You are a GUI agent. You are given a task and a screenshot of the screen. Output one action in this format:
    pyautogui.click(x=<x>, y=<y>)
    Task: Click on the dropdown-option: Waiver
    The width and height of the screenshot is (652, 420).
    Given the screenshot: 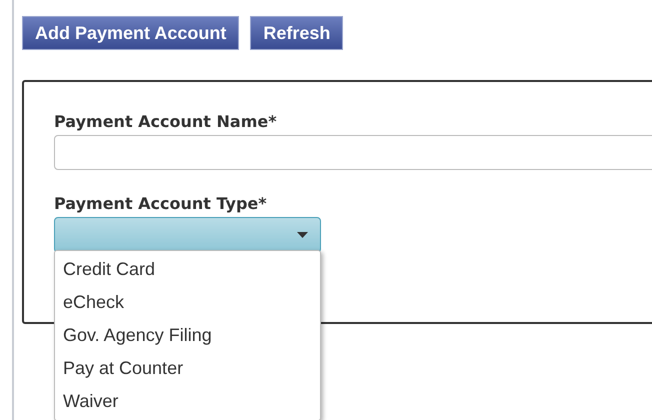 What is the action you would take?
    pyautogui.click(x=187, y=401)
    